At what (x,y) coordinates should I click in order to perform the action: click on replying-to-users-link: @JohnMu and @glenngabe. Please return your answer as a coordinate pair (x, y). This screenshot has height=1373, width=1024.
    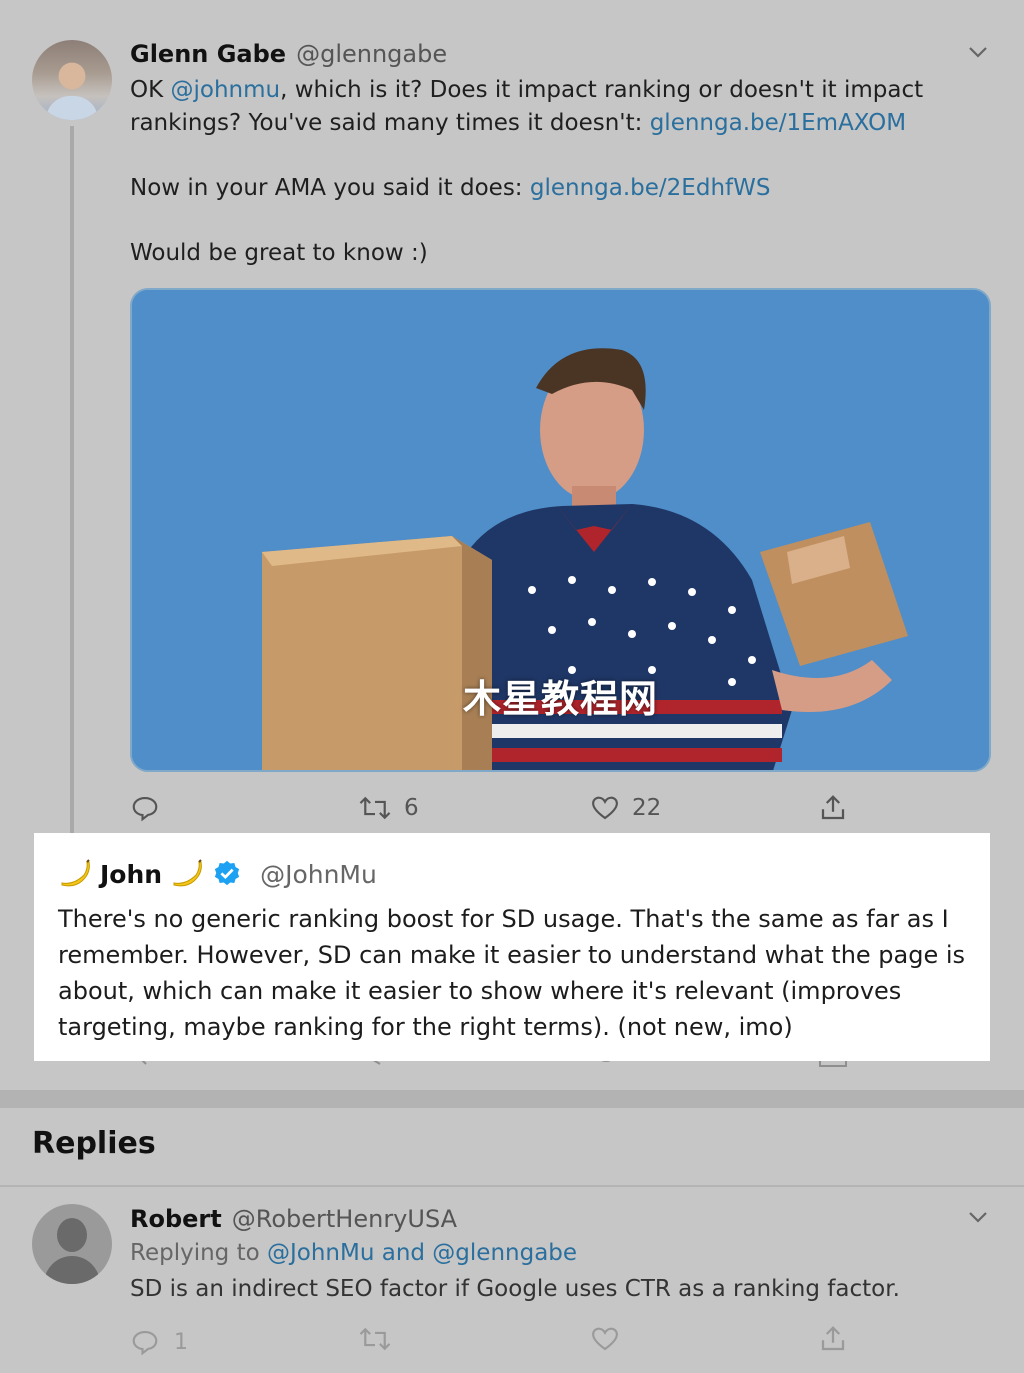
    Looking at the image, I should click on (422, 1253).